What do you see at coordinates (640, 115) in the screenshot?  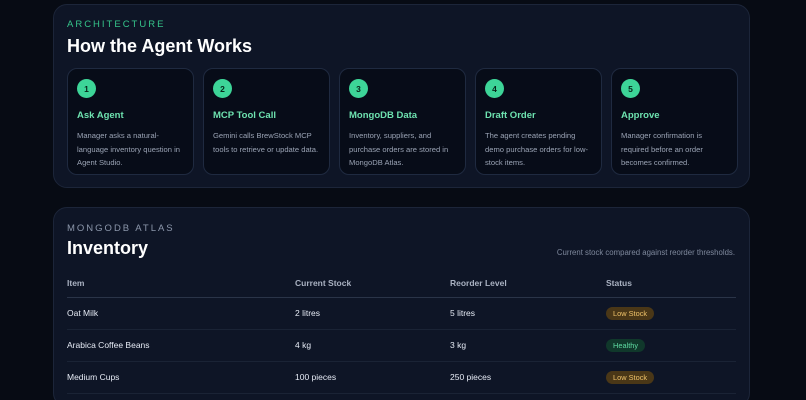 I see `step-title: Approve` at bounding box center [640, 115].